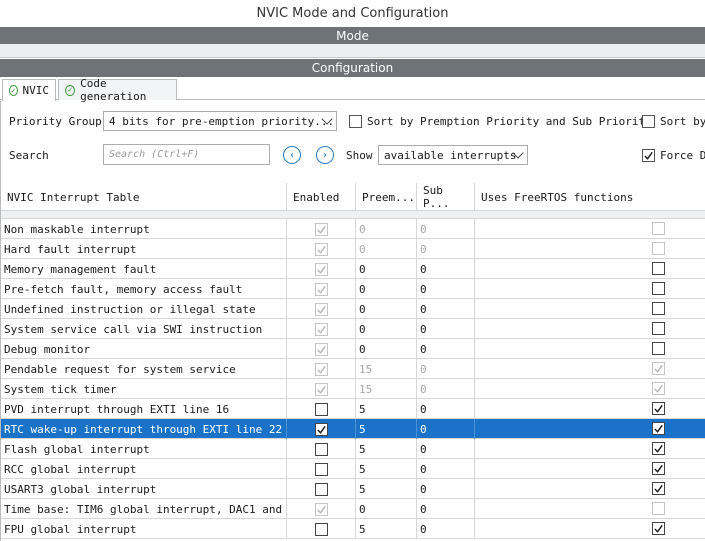  I want to click on sort-by-checkbox, so click(648, 121).